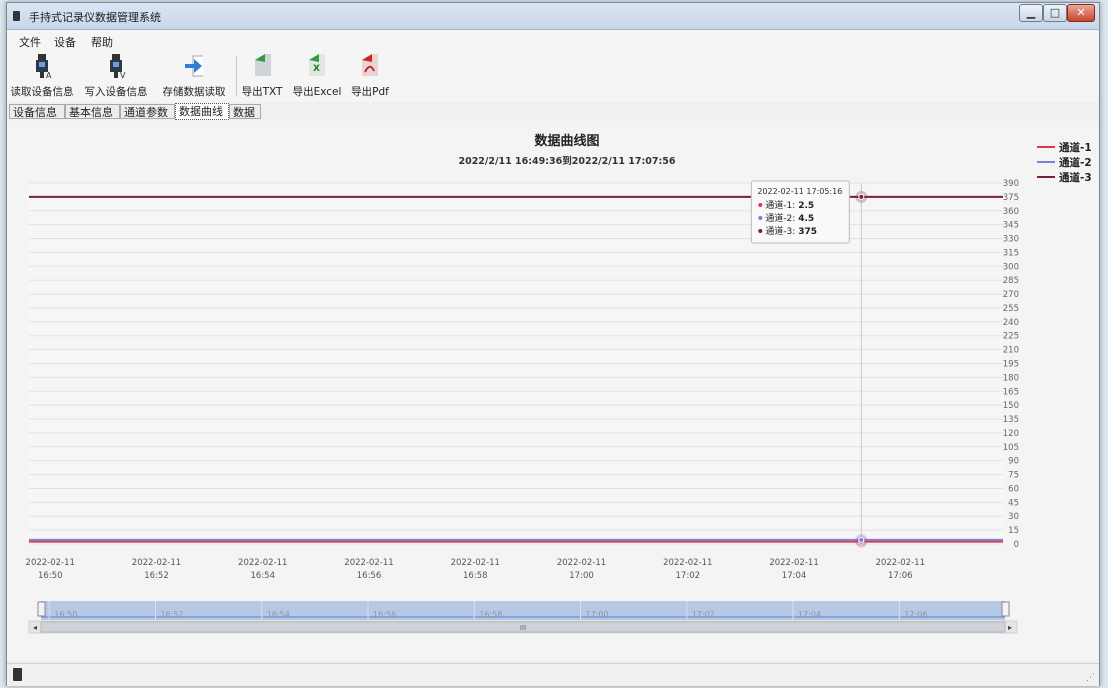  Describe the element at coordinates (278, 614) in the screenshot. I see `navigator-tick-label: 16:54` at that location.